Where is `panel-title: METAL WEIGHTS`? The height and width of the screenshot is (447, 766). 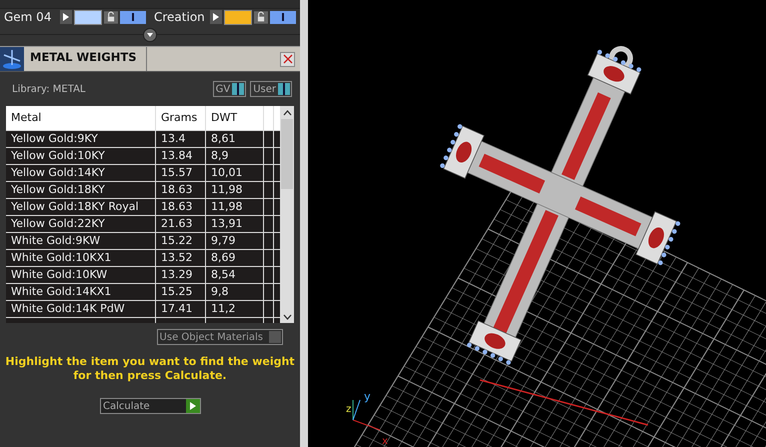
panel-title: METAL WEIGHTS is located at coordinates (85, 59).